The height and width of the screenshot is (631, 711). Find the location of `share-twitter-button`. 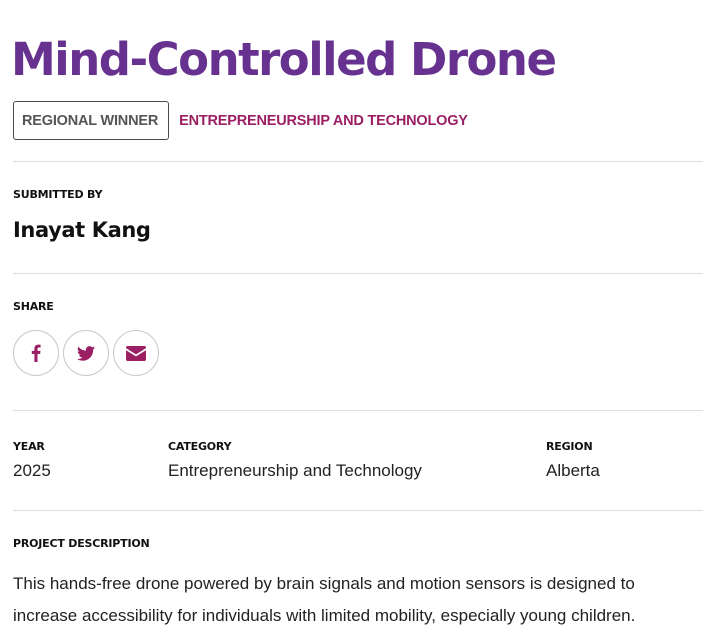

share-twitter-button is located at coordinates (86, 353).